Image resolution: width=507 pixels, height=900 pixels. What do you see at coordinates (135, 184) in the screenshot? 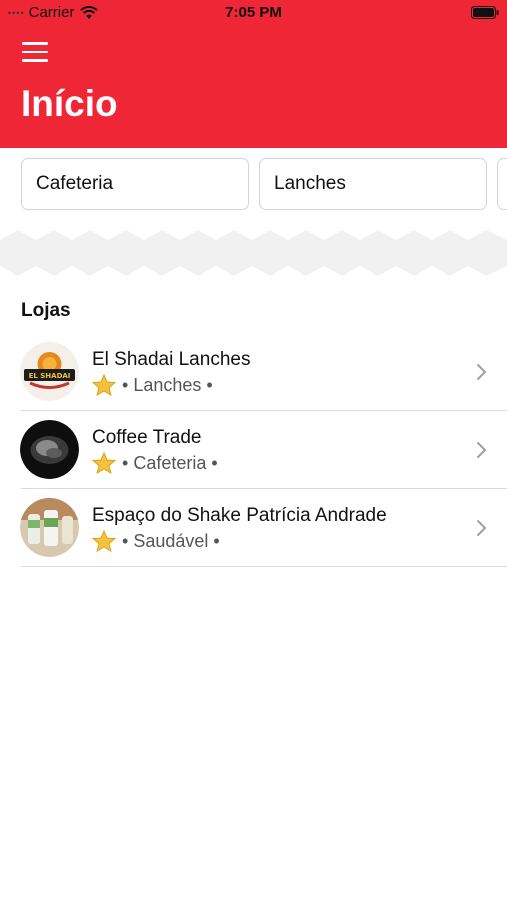
I see `category-card-cafeteria: Cafeteria` at bounding box center [135, 184].